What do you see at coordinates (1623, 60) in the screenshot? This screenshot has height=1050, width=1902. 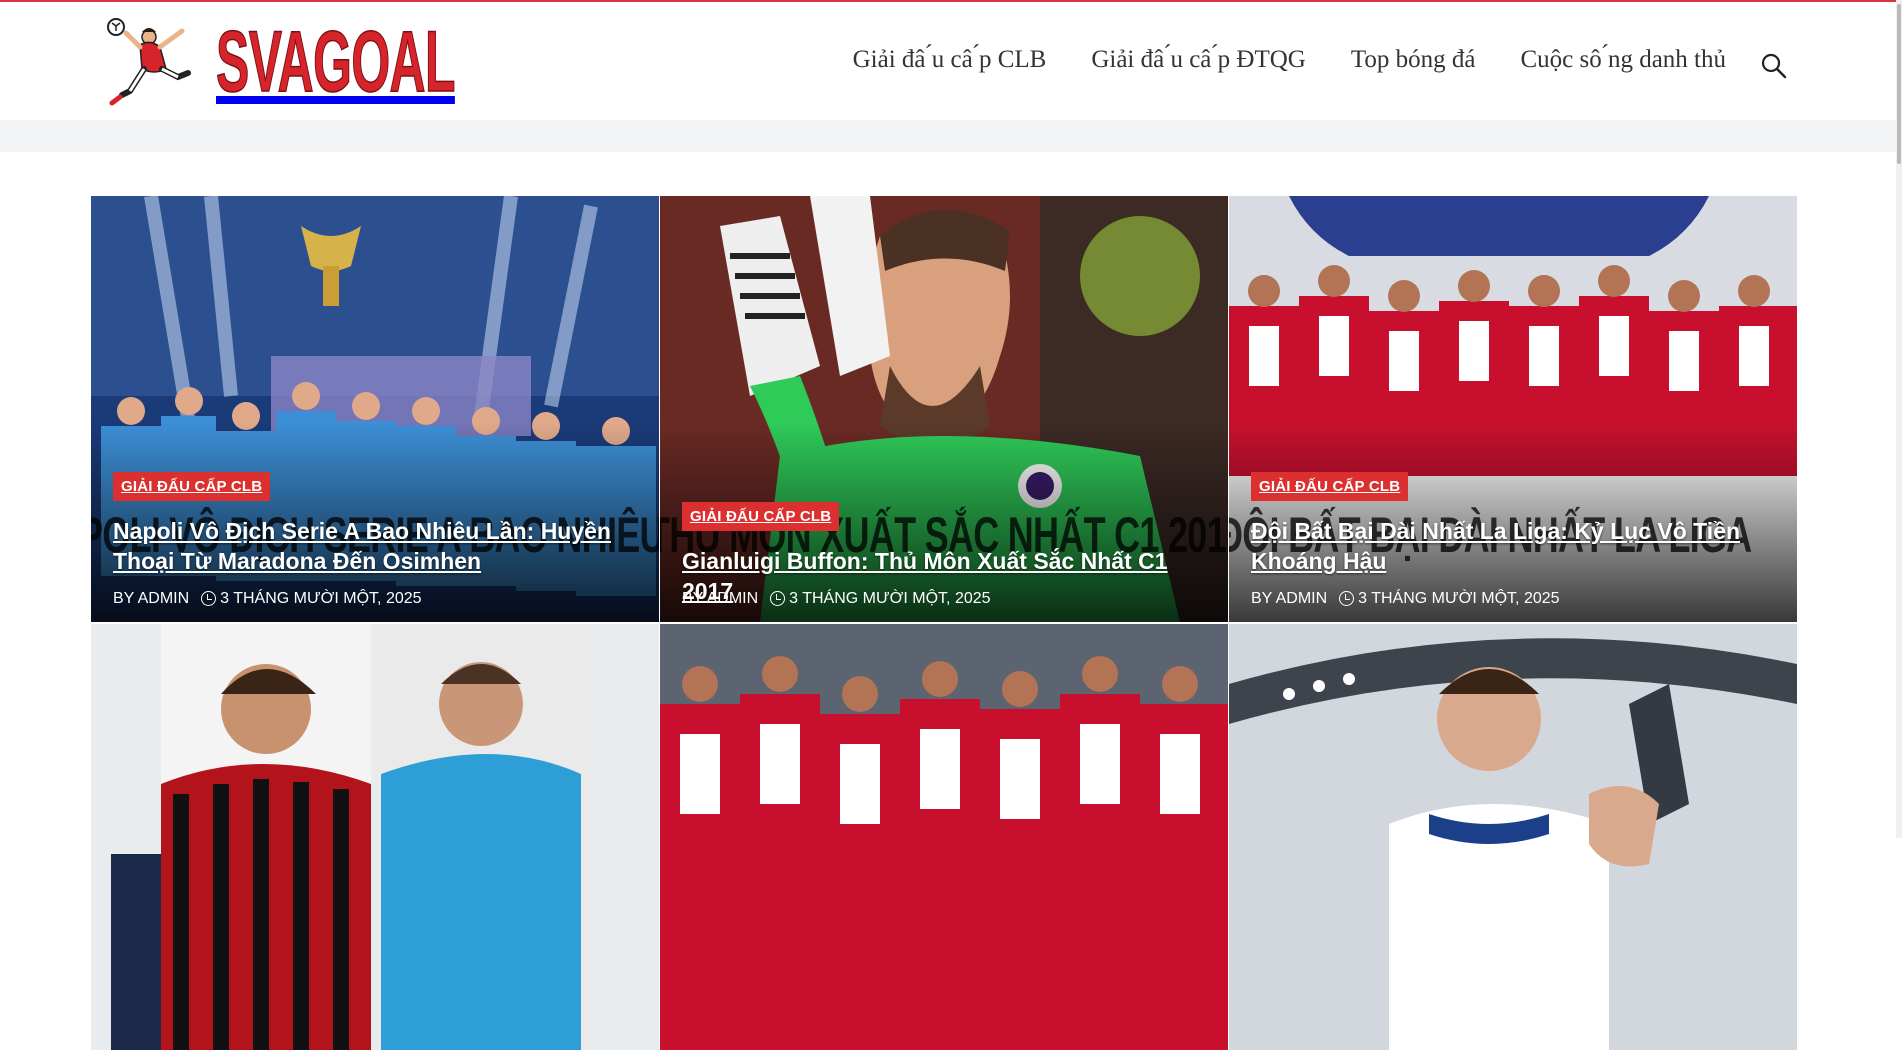 I see `nav-item-player-life: Cuộc sô ́ng danh thủ` at bounding box center [1623, 60].